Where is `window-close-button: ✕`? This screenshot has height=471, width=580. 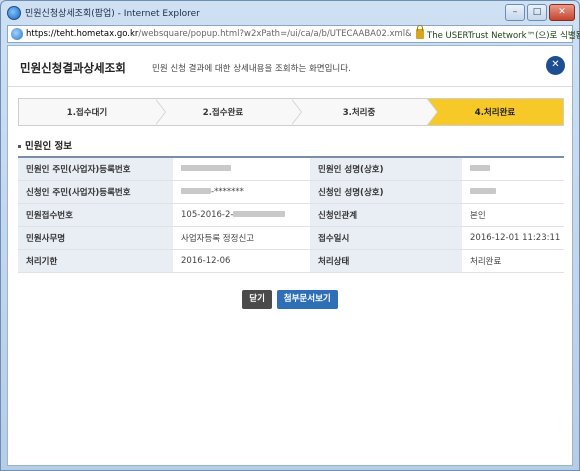 window-close-button: ✕ is located at coordinates (562, 12).